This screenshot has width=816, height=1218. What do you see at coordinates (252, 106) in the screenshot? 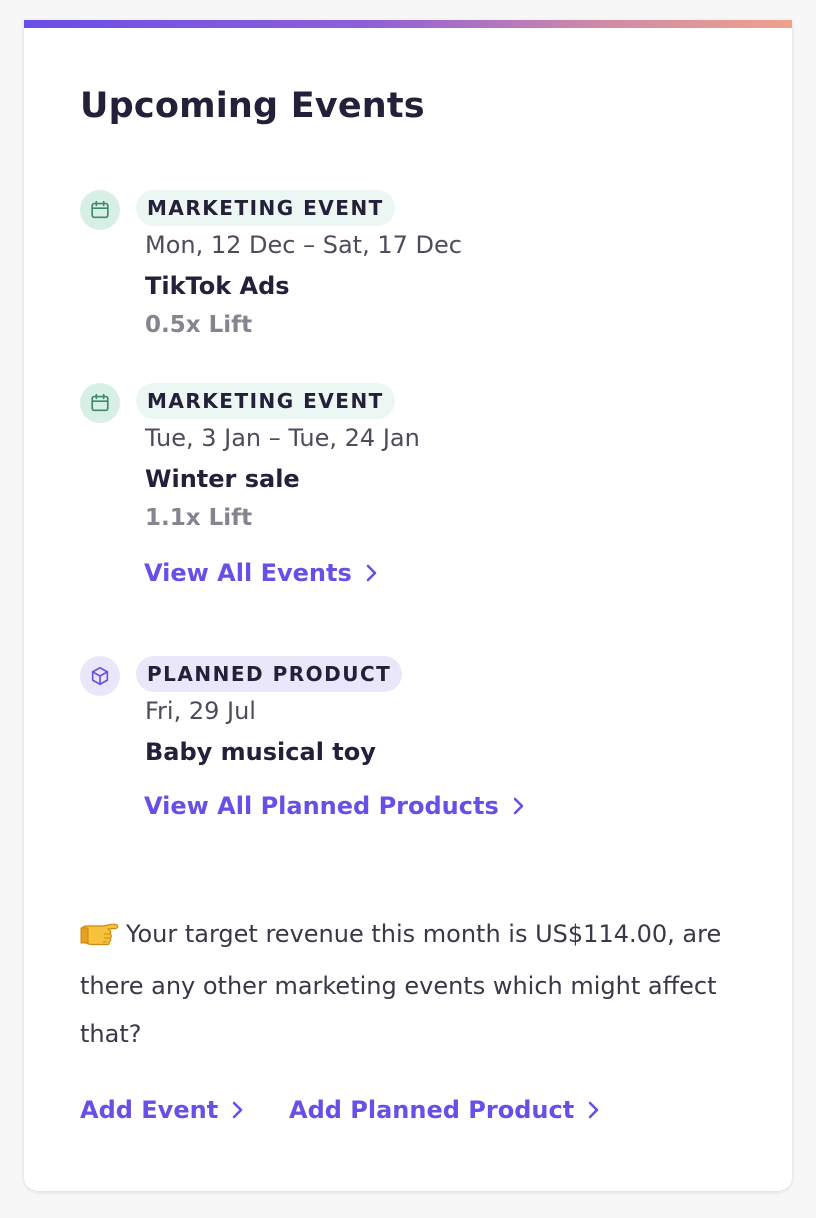
I see `card-title: Upcoming Events` at bounding box center [252, 106].